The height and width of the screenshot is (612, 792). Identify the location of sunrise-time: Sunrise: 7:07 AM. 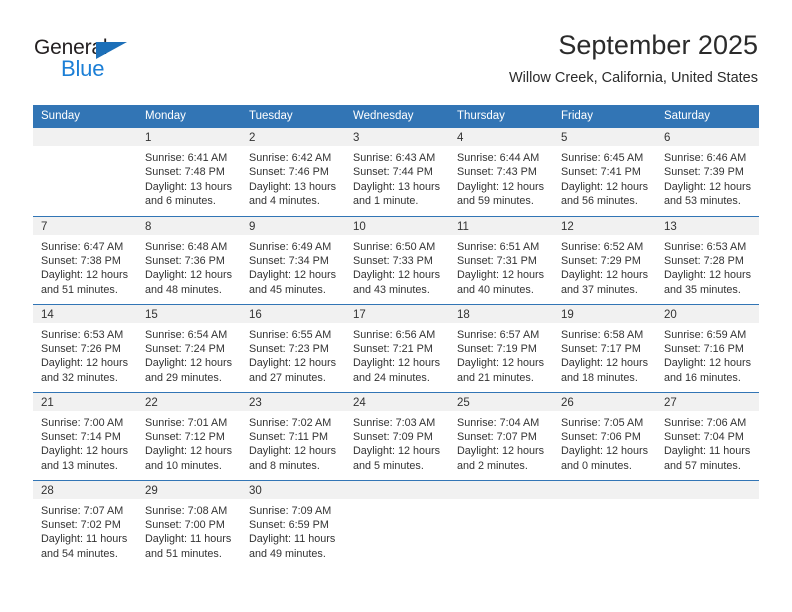
(82, 510).